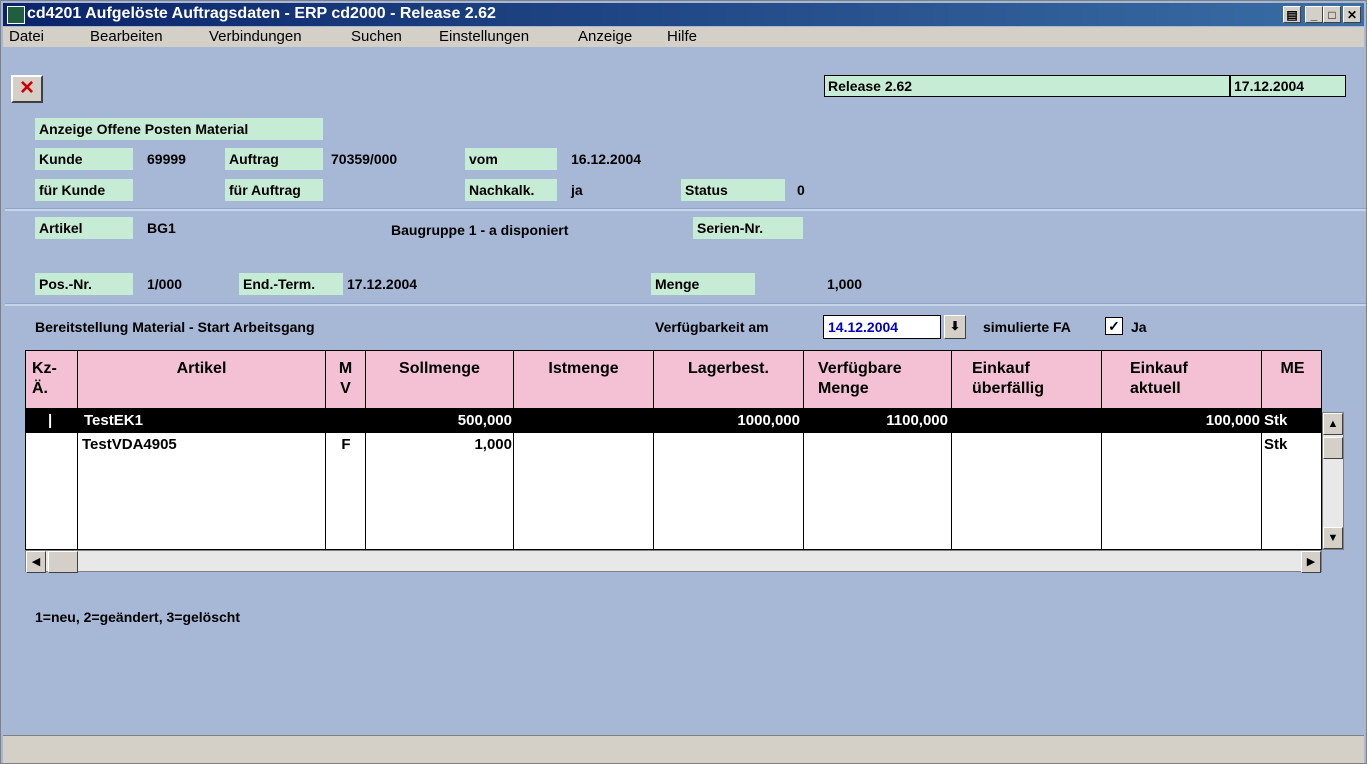 The height and width of the screenshot is (764, 1367). Describe the element at coordinates (1332, 14) in the screenshot. I see `maximize-button: □` at that location.